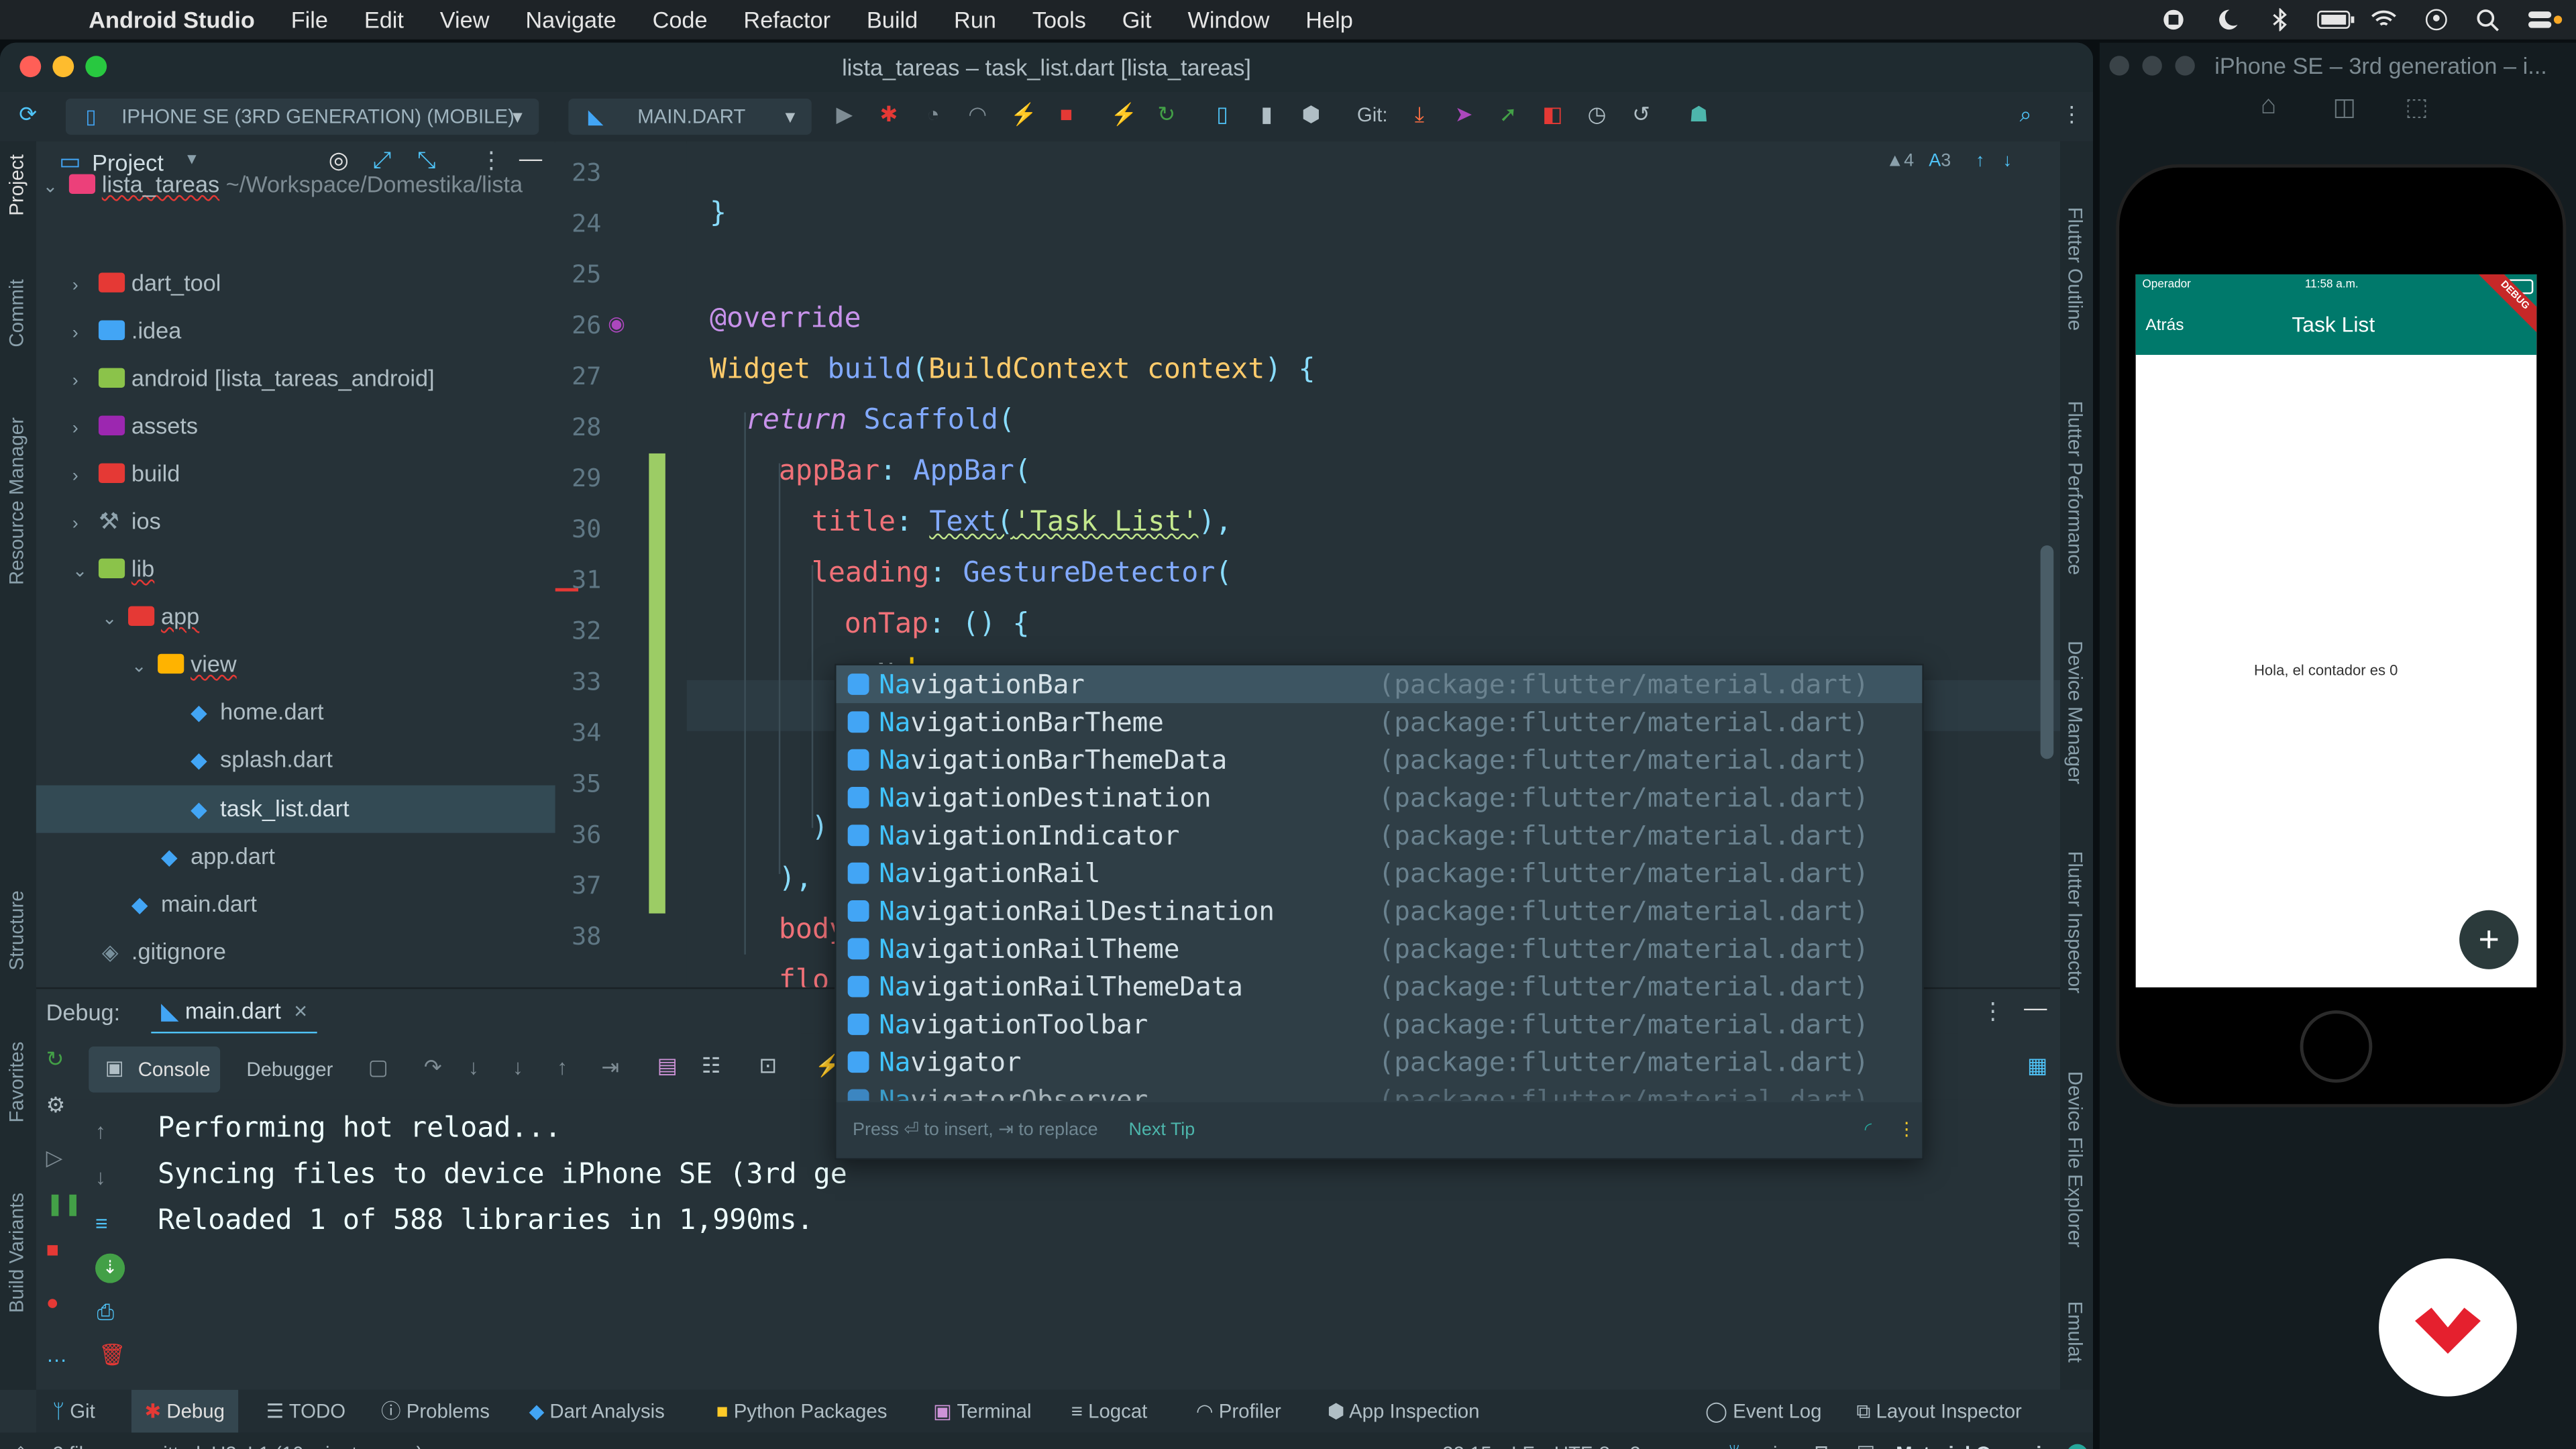 The width and height of the screenshot is (2576, 1449). What do you see at coordinates (2185, 66) in the screenshot?
I see `maximize-window-icon` at bounding box center [2185, 66].